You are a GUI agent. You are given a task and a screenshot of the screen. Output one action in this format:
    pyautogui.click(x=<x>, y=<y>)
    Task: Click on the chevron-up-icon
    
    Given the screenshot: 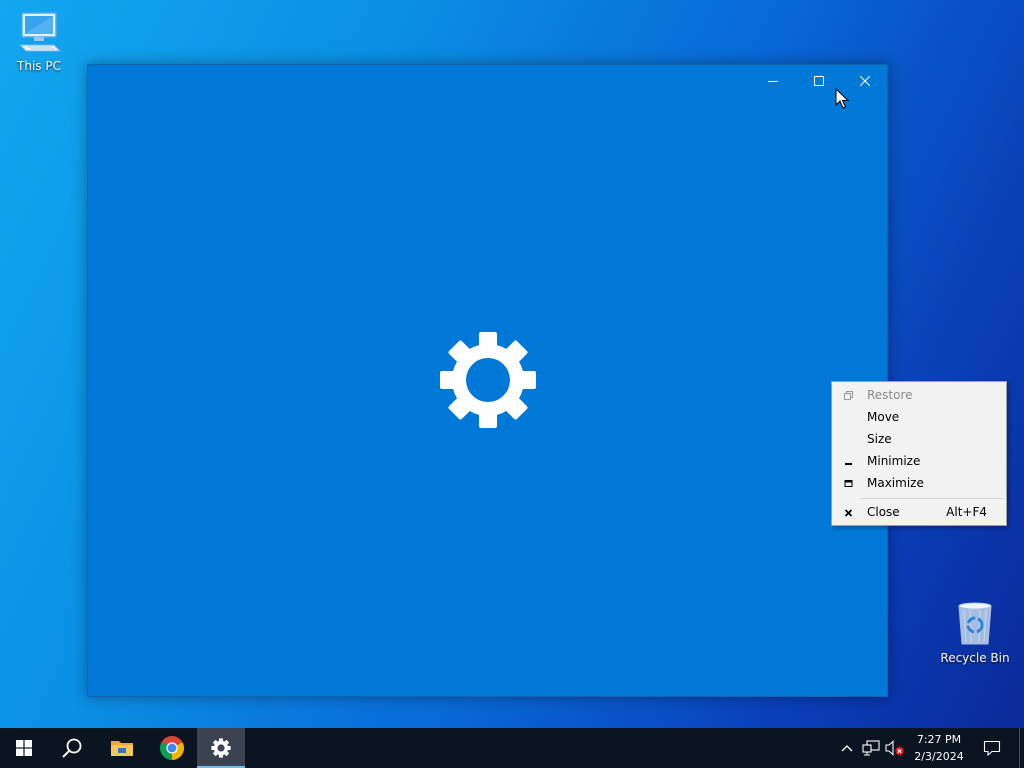 What is the action you would take?
    pyautogui.click(x=847, y=748)
    